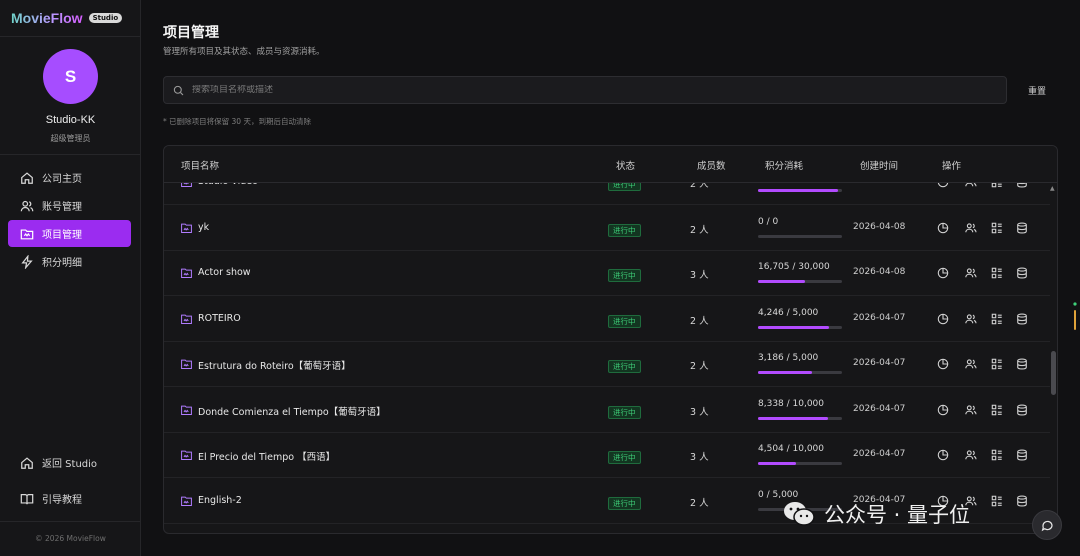 Image resolution: width=1080 pixels, height=556 pixels. Describe the element at coordinates (219, 318) in the screenshot. I see `project-name: ROTEIRO` at that location.